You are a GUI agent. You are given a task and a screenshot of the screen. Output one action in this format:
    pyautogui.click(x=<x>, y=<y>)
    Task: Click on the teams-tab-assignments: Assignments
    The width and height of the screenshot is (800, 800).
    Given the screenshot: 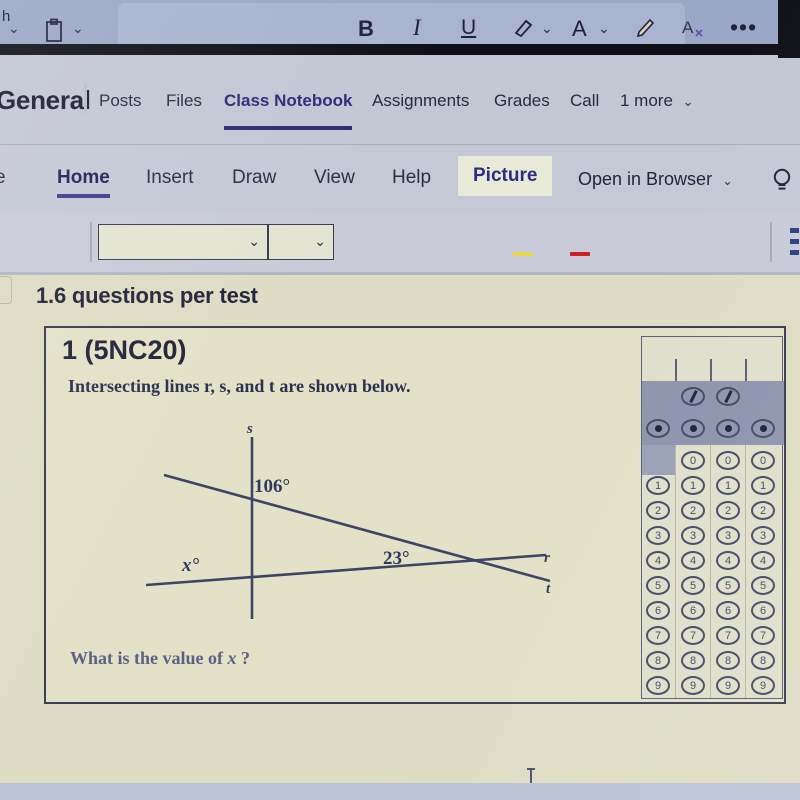 What is the action you would take?
    pyautogui.click(x=420, y=101)
    